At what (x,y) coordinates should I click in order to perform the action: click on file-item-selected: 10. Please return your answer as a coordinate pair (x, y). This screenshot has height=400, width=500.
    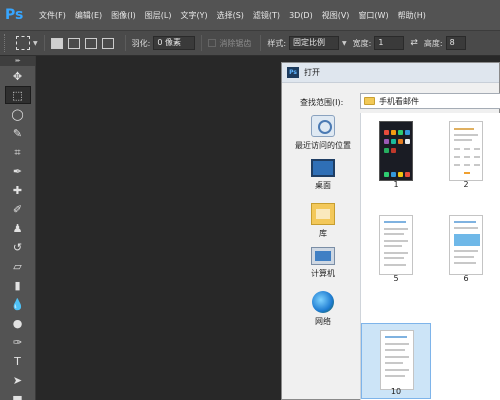
    Looking at the image, I should click on (396, 361).